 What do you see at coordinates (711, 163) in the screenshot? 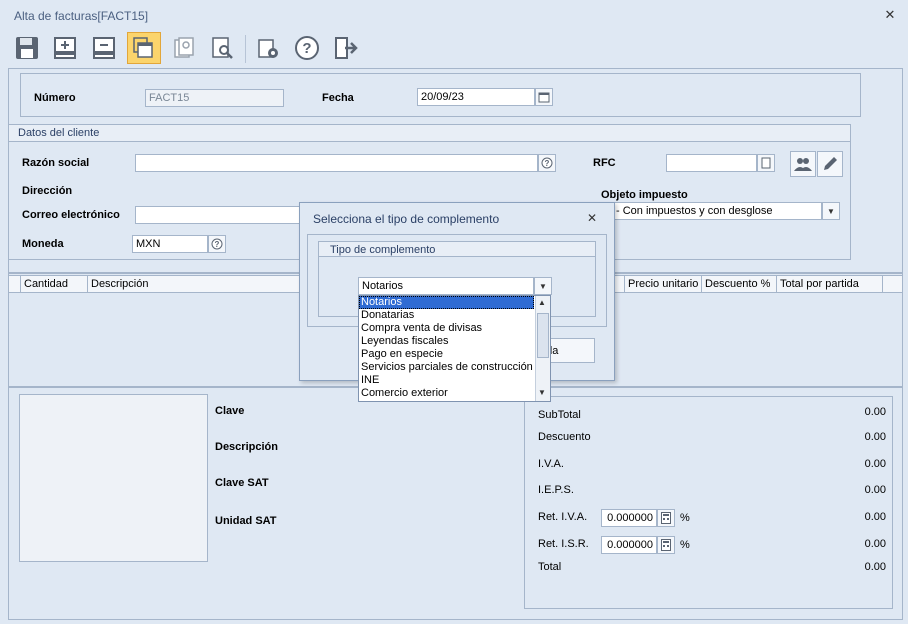
I see `rfc-field` at bounding box center [711, 163].